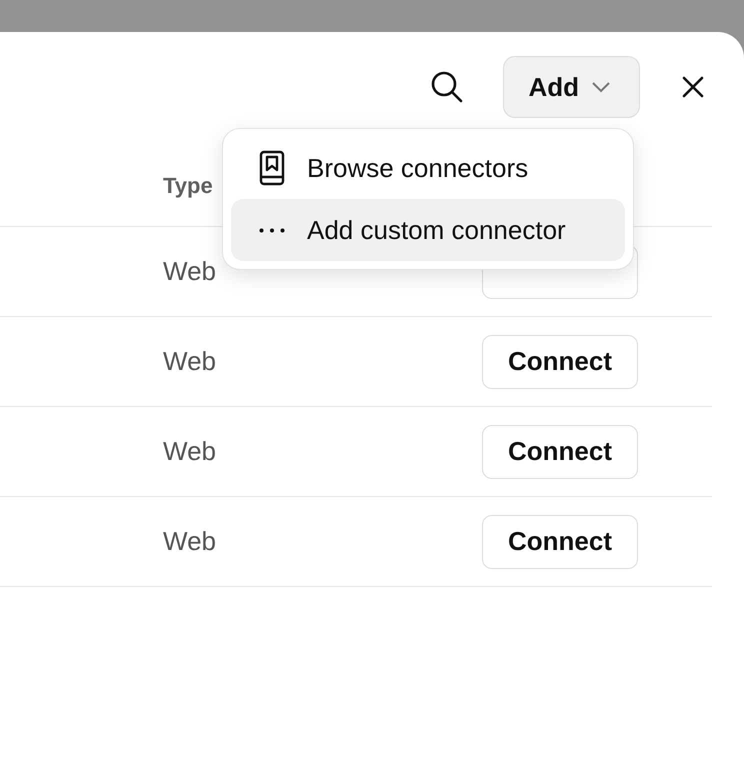 The height and width of the screenshot is (768, 744). I want to click on caret-icon, so click(601, 87).